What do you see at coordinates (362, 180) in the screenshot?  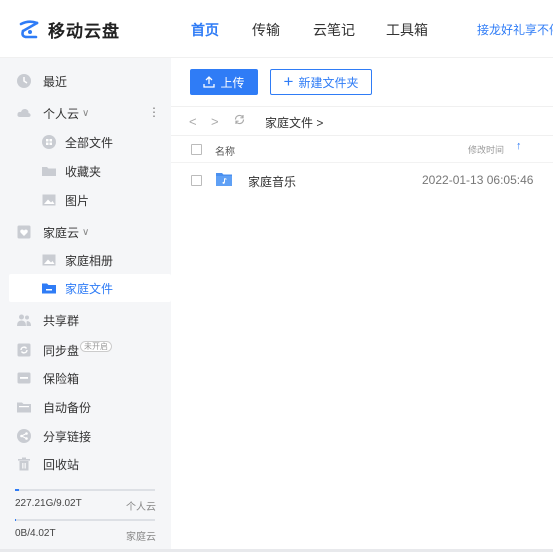 I see `table-row: 家庭音乐 2022-01-13 06:05:46` at bounding box center [362, 180].